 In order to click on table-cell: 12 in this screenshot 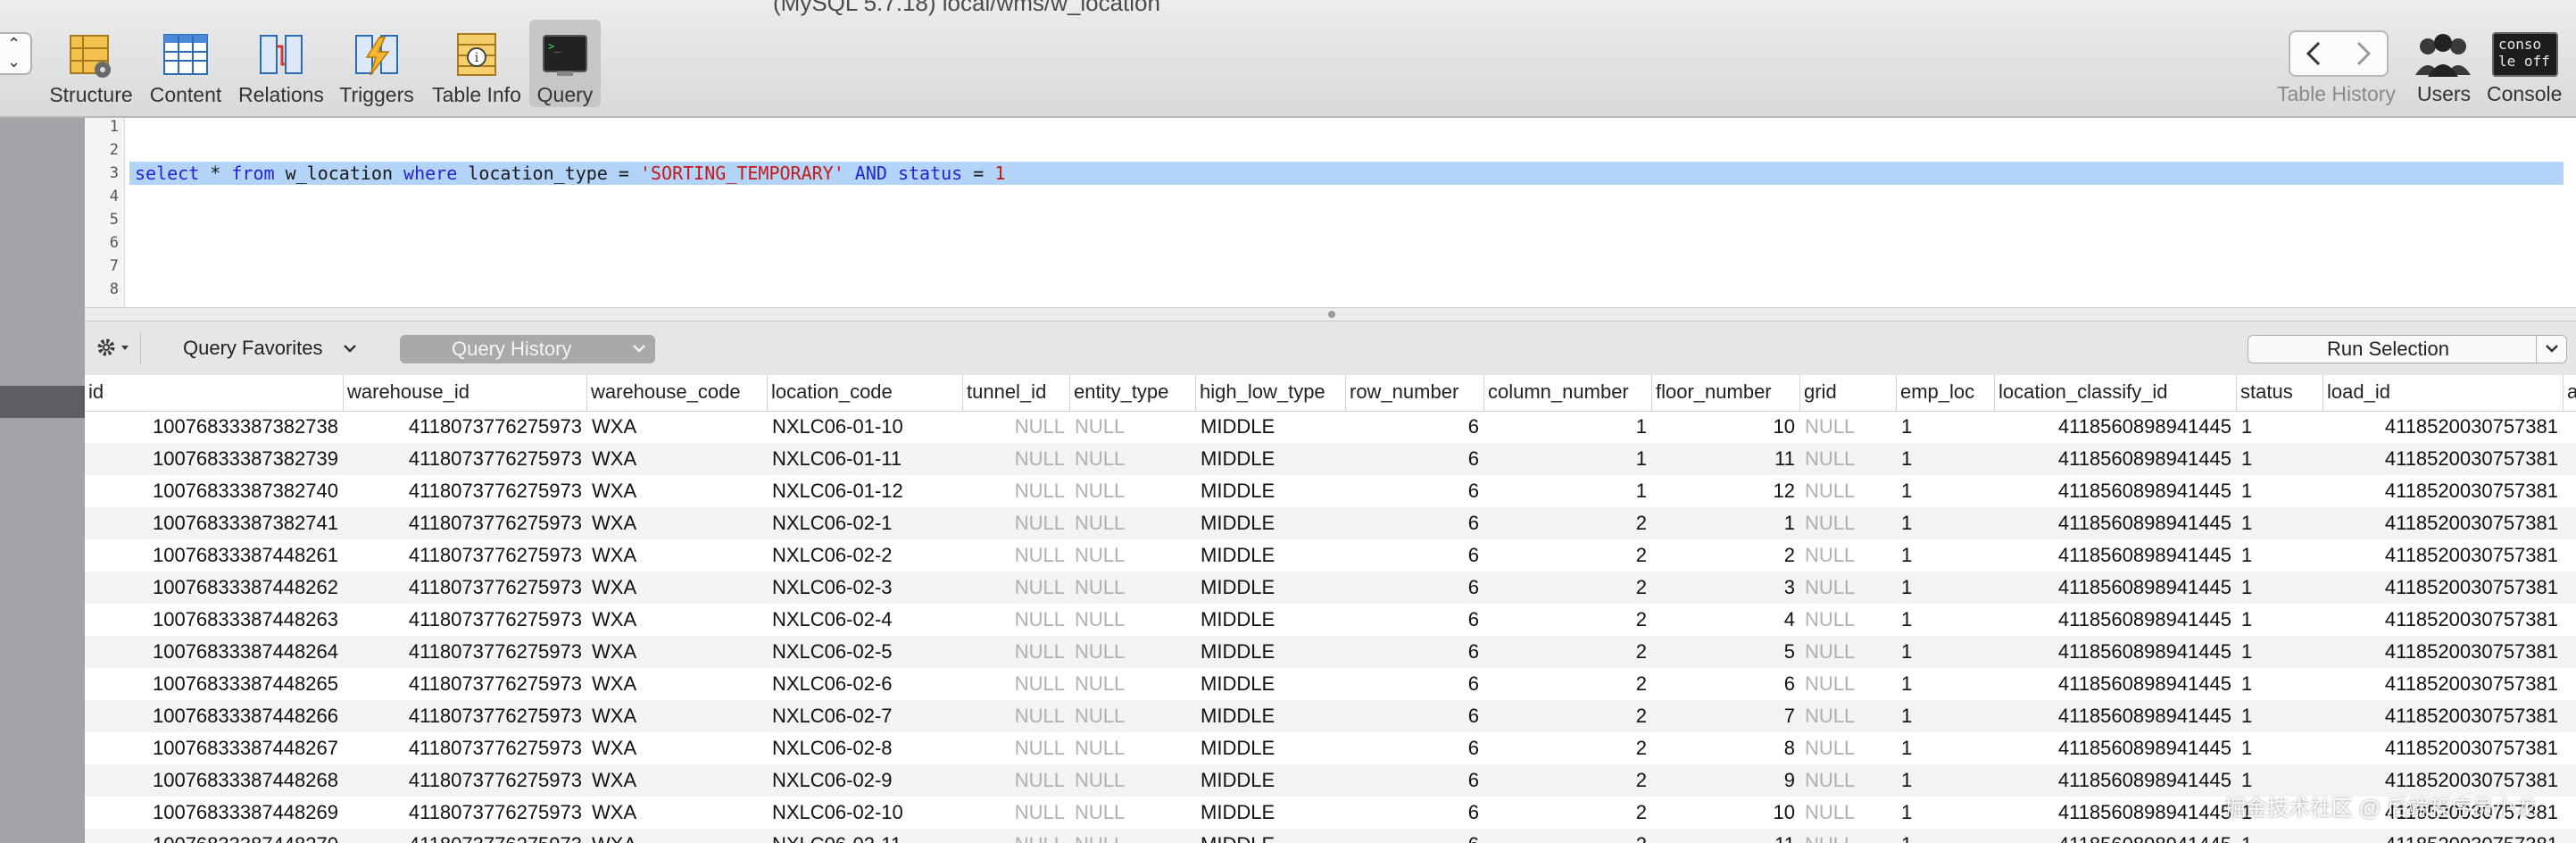, I will do `click(1726, 491)`.